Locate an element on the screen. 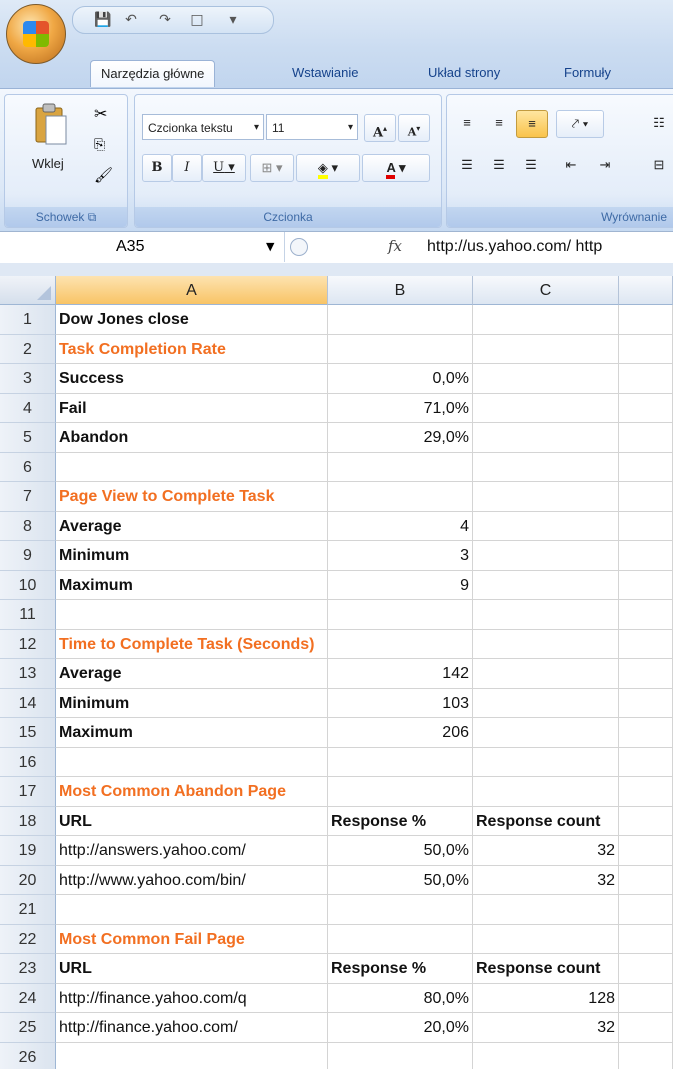  cell-a: Page View to Complete Task is located at coordinates (192, 497).